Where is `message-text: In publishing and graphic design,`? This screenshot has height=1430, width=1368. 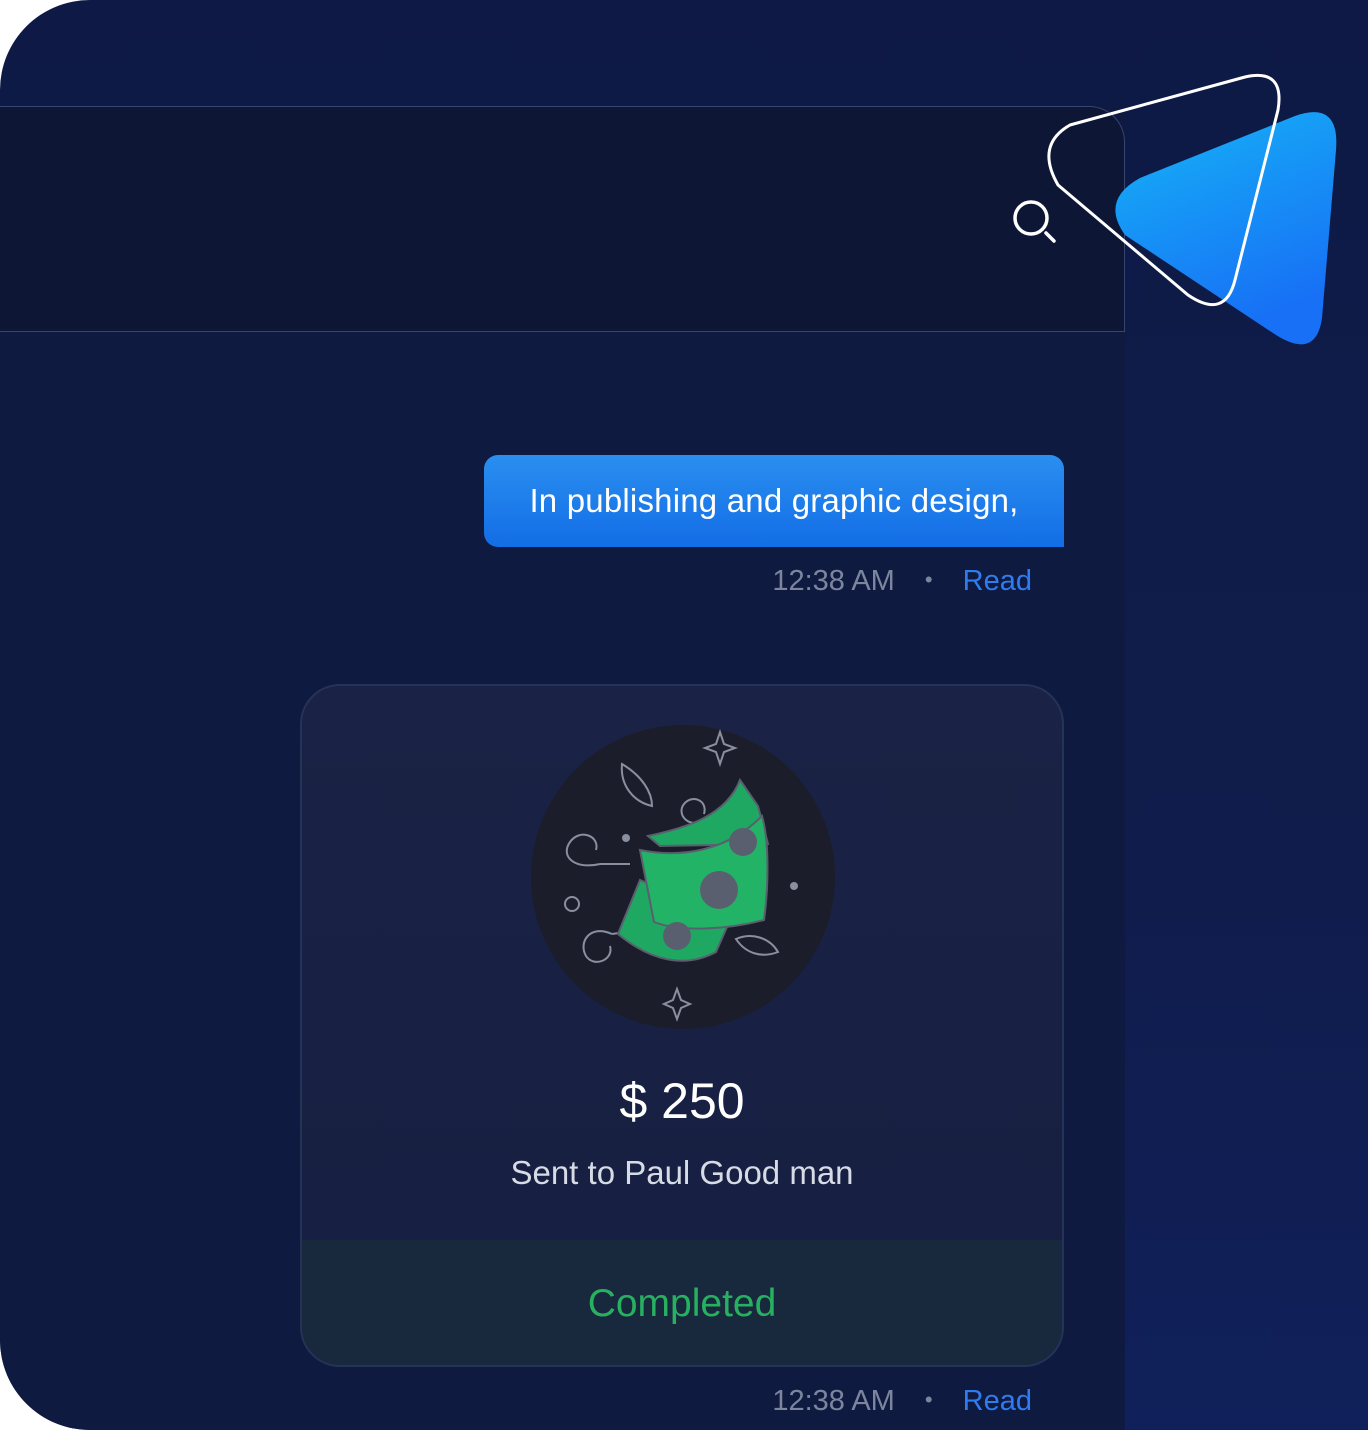 message-text: In publishing and graphic design, is located at coordinates (774, 500).